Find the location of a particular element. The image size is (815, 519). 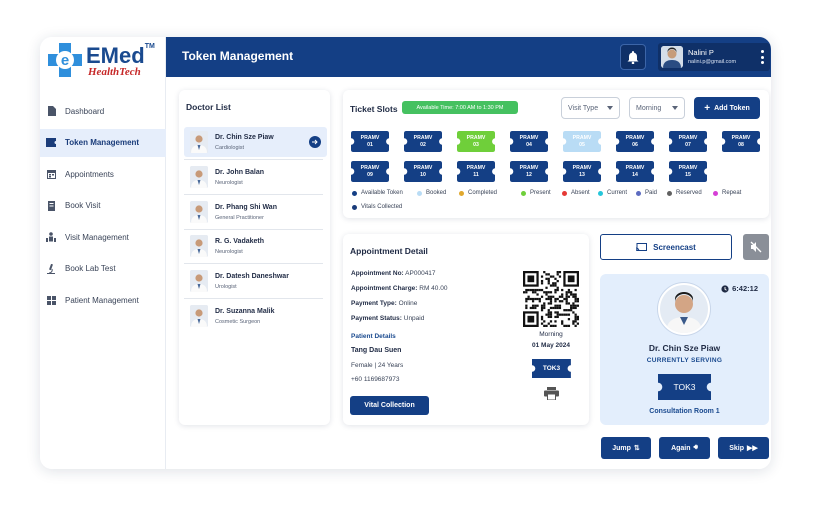

arrow-right-icon is located at coordinates (315, 142).